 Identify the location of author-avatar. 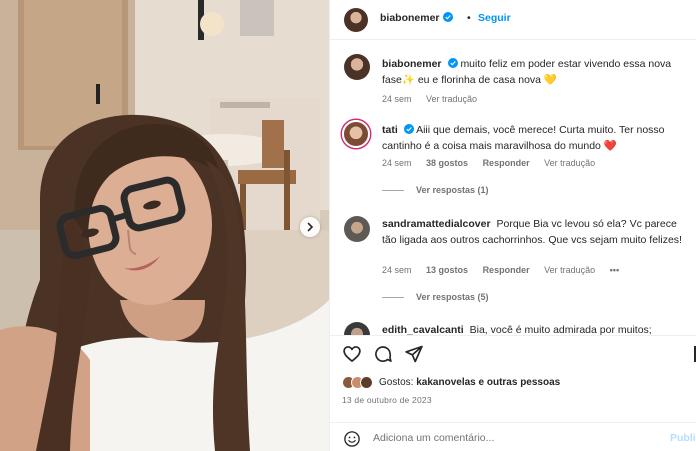
(356, 20).